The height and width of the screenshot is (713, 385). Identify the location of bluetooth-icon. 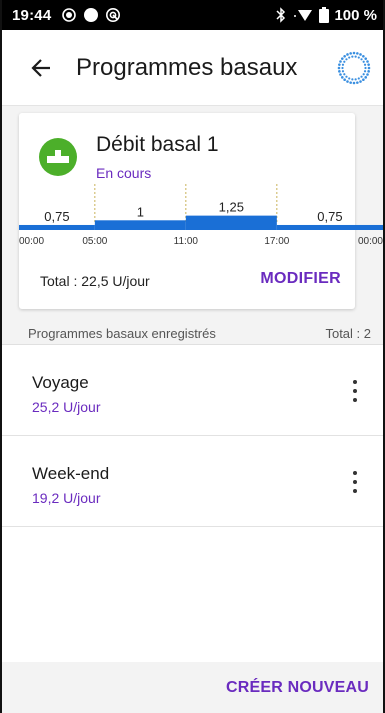
(281, 15).